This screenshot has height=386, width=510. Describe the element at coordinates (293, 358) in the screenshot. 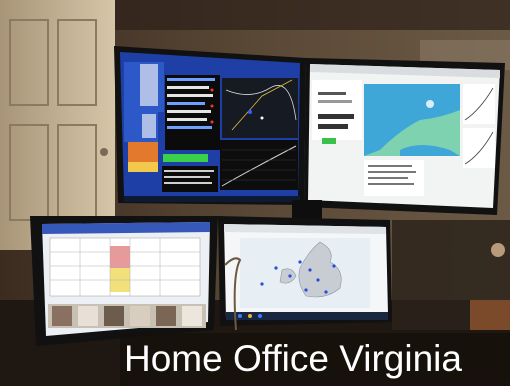

I see `photo-caption: Home Office Virginia` at that location.